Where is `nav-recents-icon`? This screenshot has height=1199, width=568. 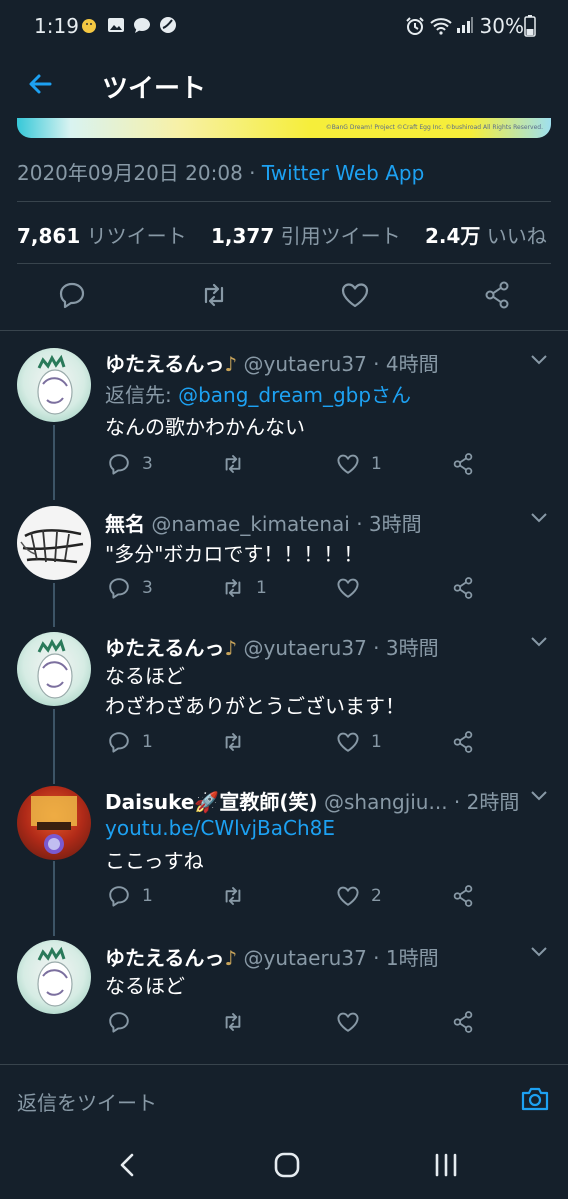 nav-recents-icon is located at coordinates (446, 1165).